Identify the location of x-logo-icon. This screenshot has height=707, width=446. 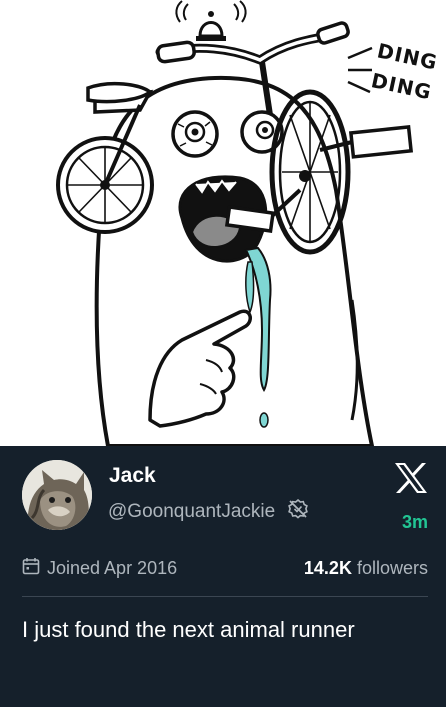
(411, 478).